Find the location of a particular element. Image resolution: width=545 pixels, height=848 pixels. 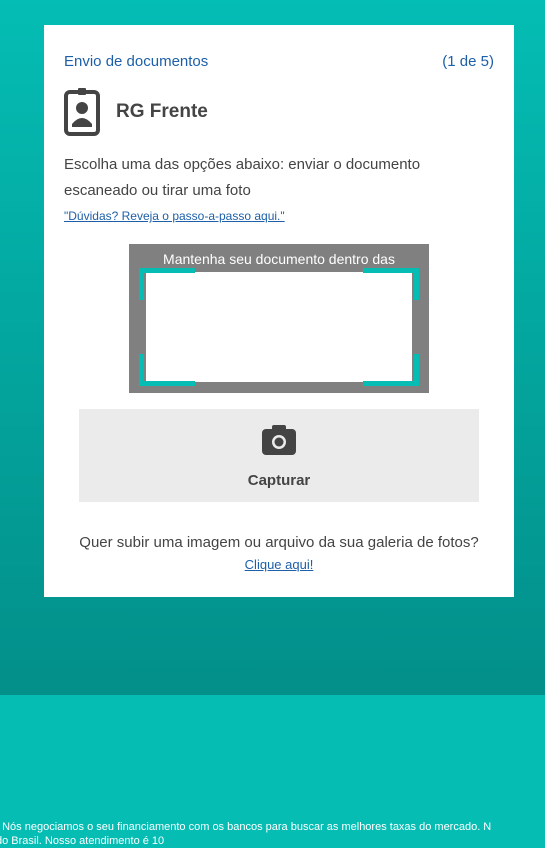

gallery-link-row: Clique aqui! is located at coordinates (279, 564).